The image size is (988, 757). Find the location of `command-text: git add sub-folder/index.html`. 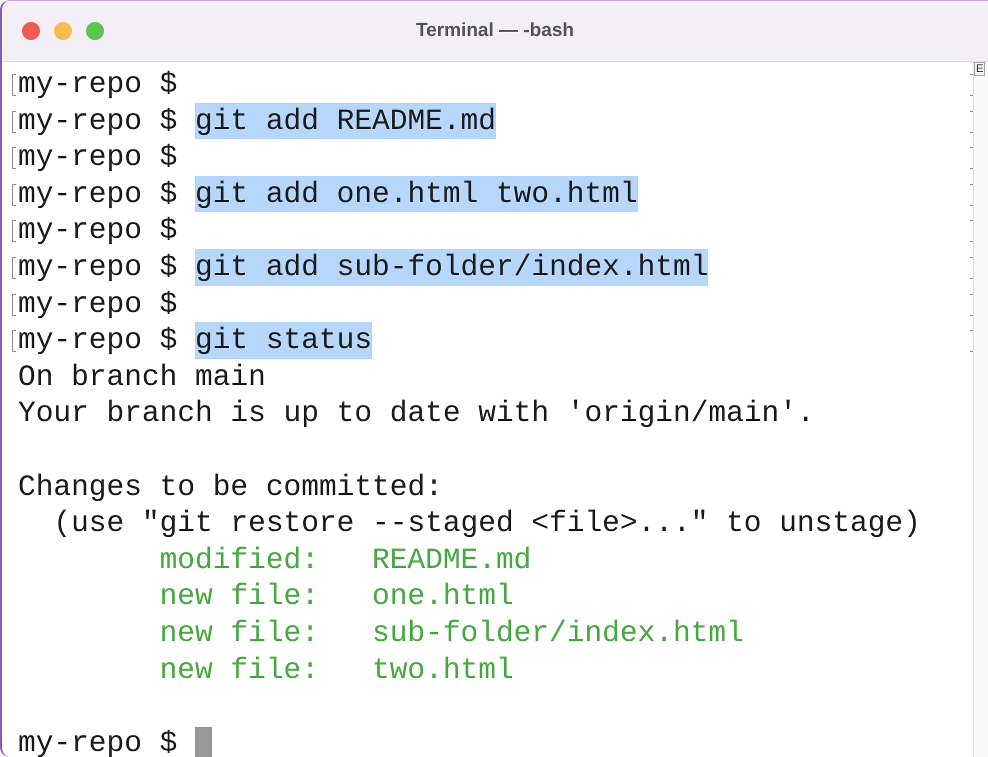

command-text: git add sub-folder/index.html is located at coordinates (451, 267).